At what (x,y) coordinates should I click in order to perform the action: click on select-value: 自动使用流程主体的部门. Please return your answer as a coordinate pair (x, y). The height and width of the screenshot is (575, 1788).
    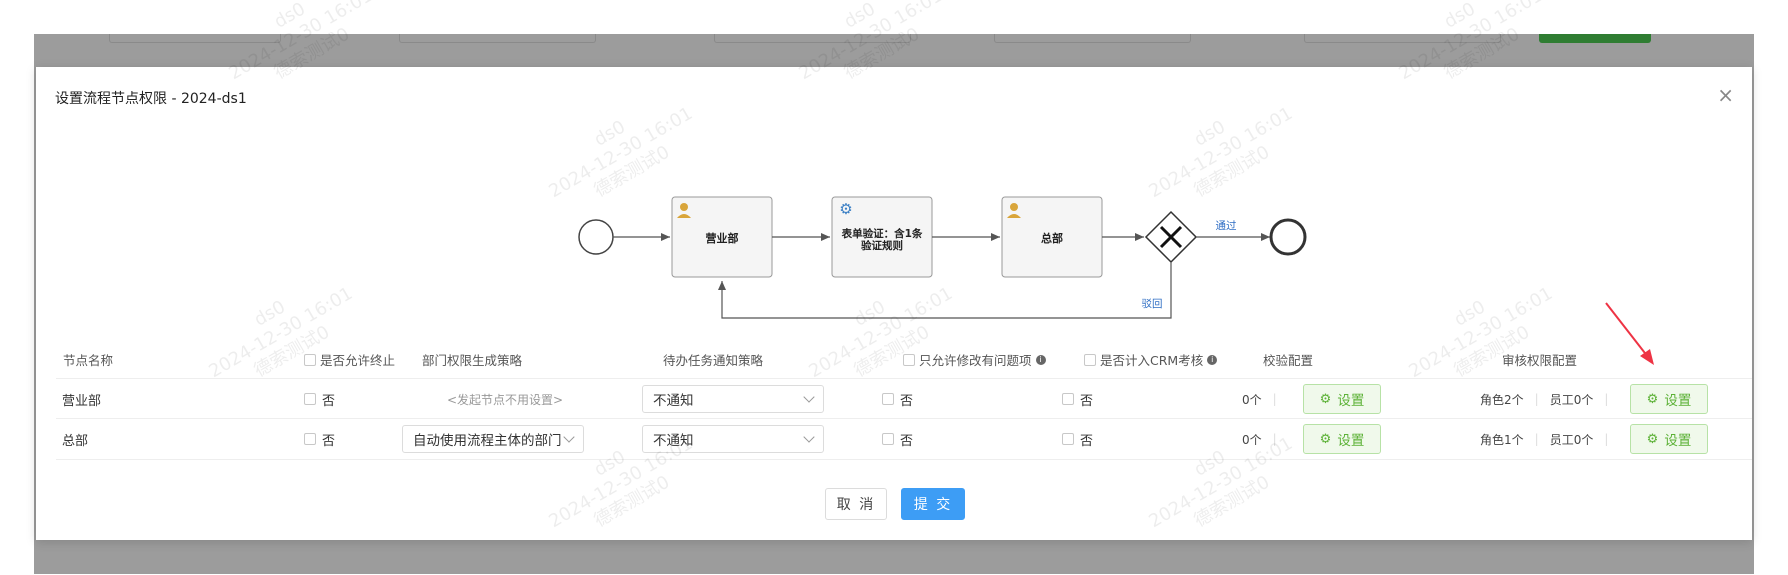
    Looking at the image, I should click on (487, 441).